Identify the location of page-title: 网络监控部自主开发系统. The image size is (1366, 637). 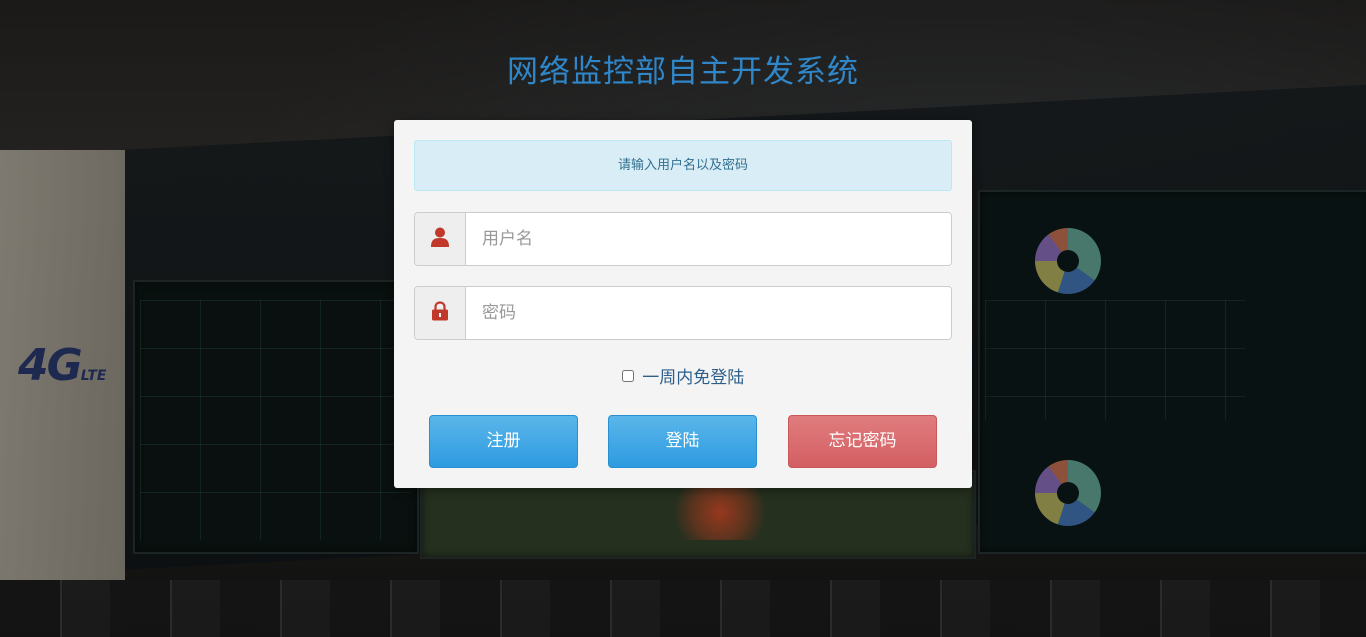
(683, 72).